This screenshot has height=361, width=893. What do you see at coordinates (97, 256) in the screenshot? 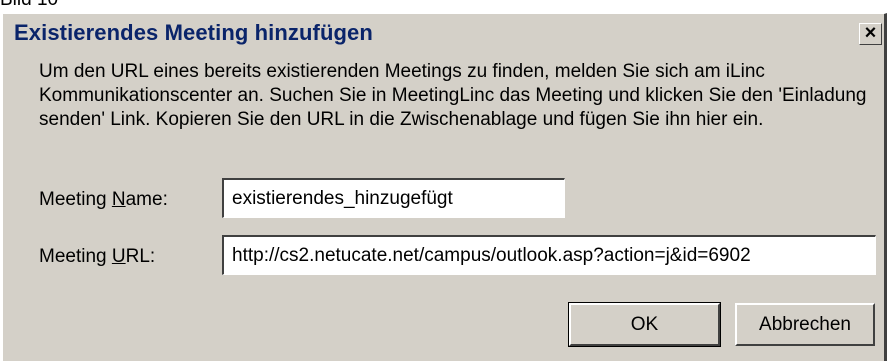
I see `meeting-url-label: Meeting URL:` at bounding box center [97, 256].